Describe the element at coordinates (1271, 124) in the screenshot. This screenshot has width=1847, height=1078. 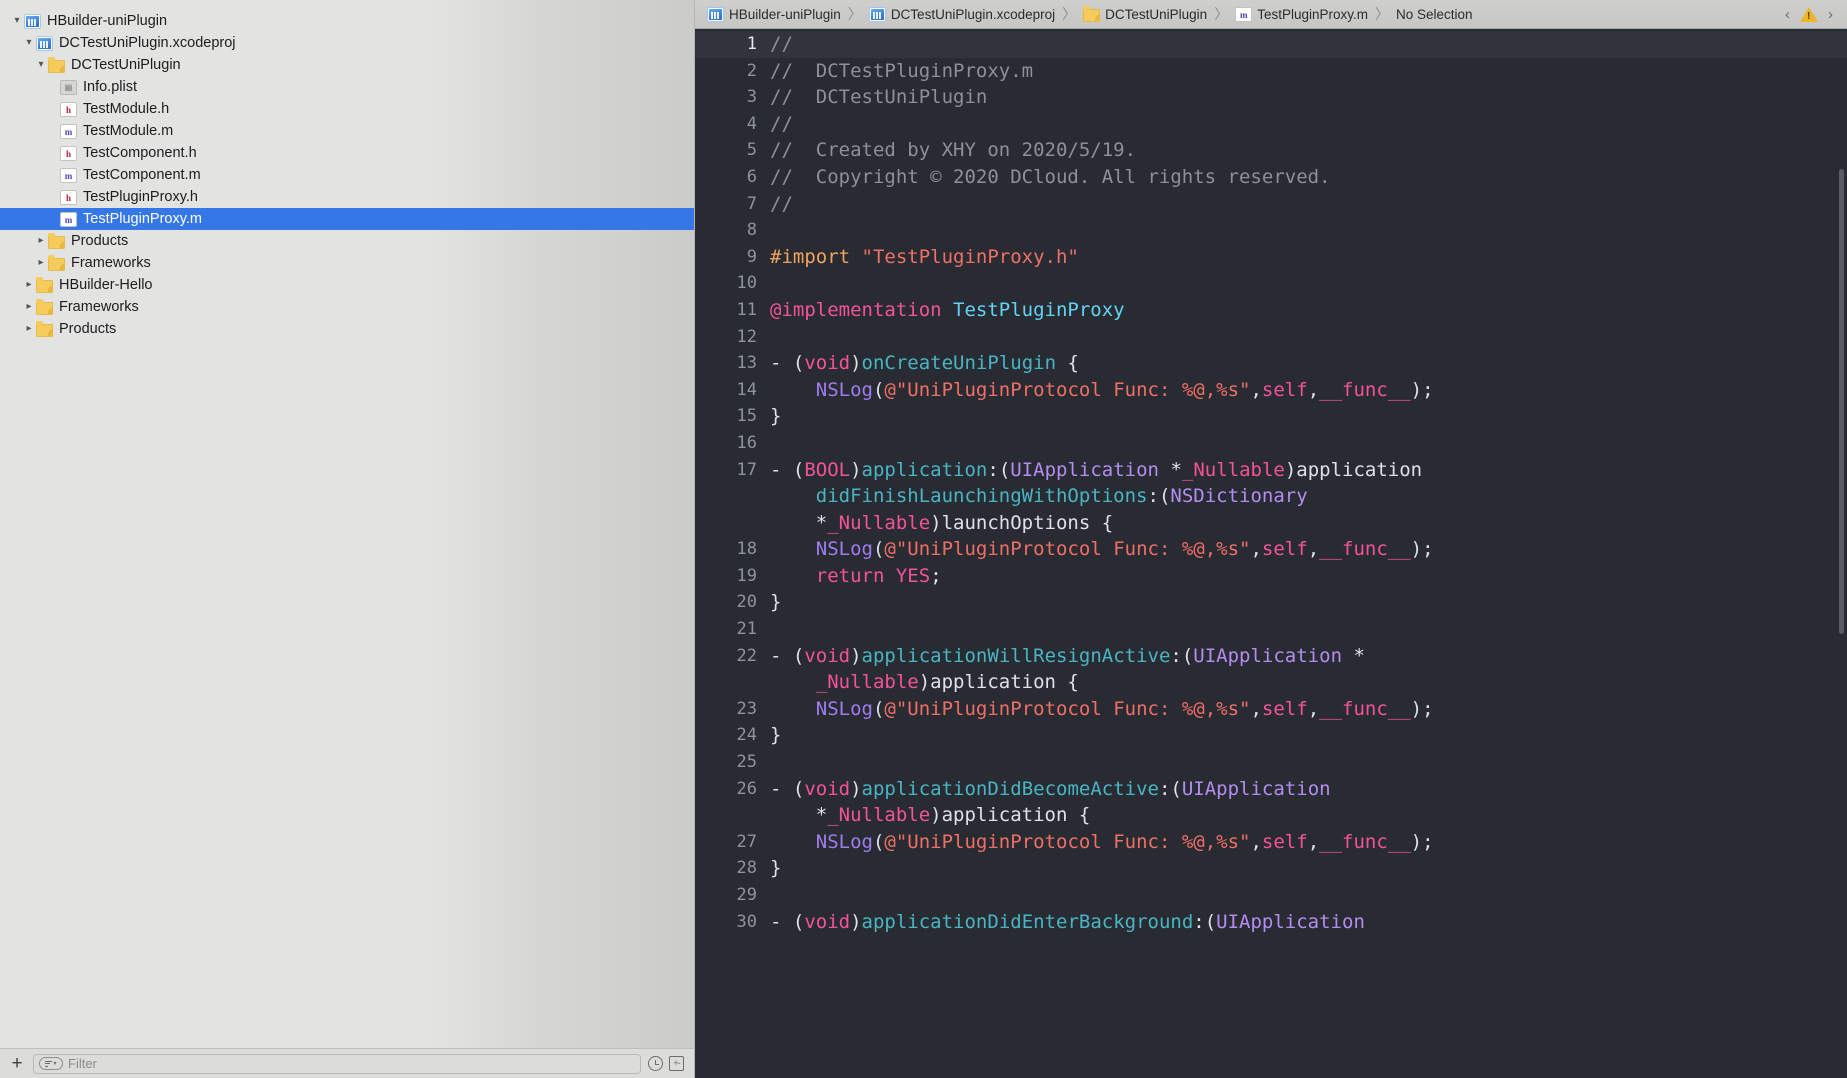
I see `code-line: 4 //` at that location.